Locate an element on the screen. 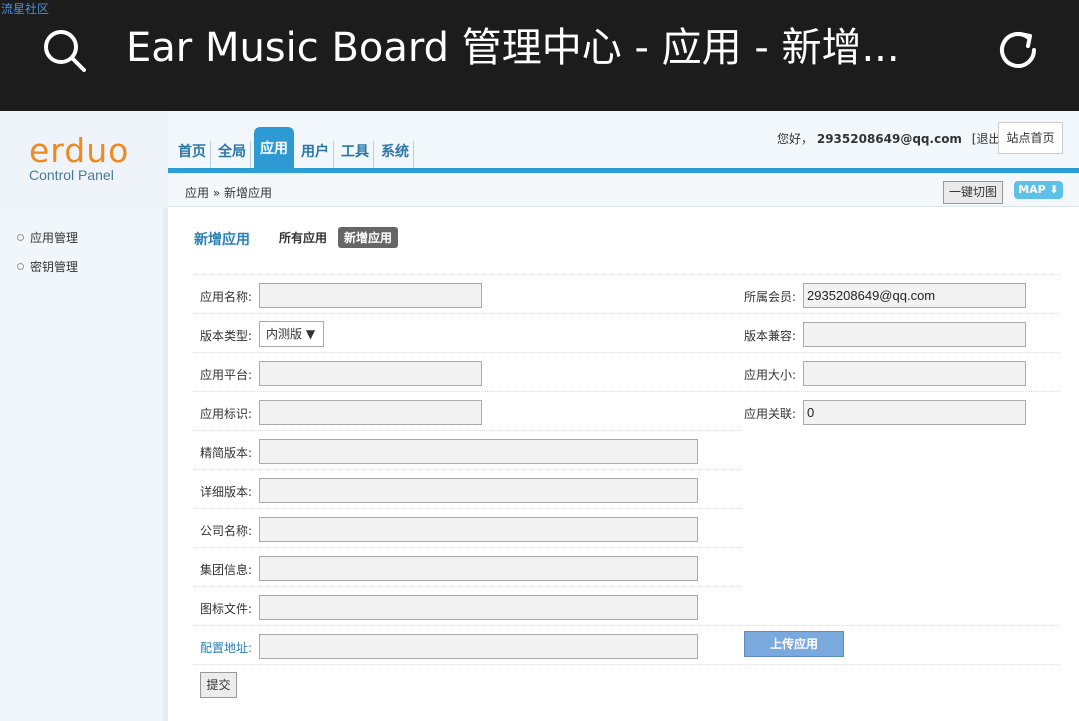 The height and width of the screenshot is (721, 1079). identifier-label: 应用标识: is located at coordinates (226, 414).